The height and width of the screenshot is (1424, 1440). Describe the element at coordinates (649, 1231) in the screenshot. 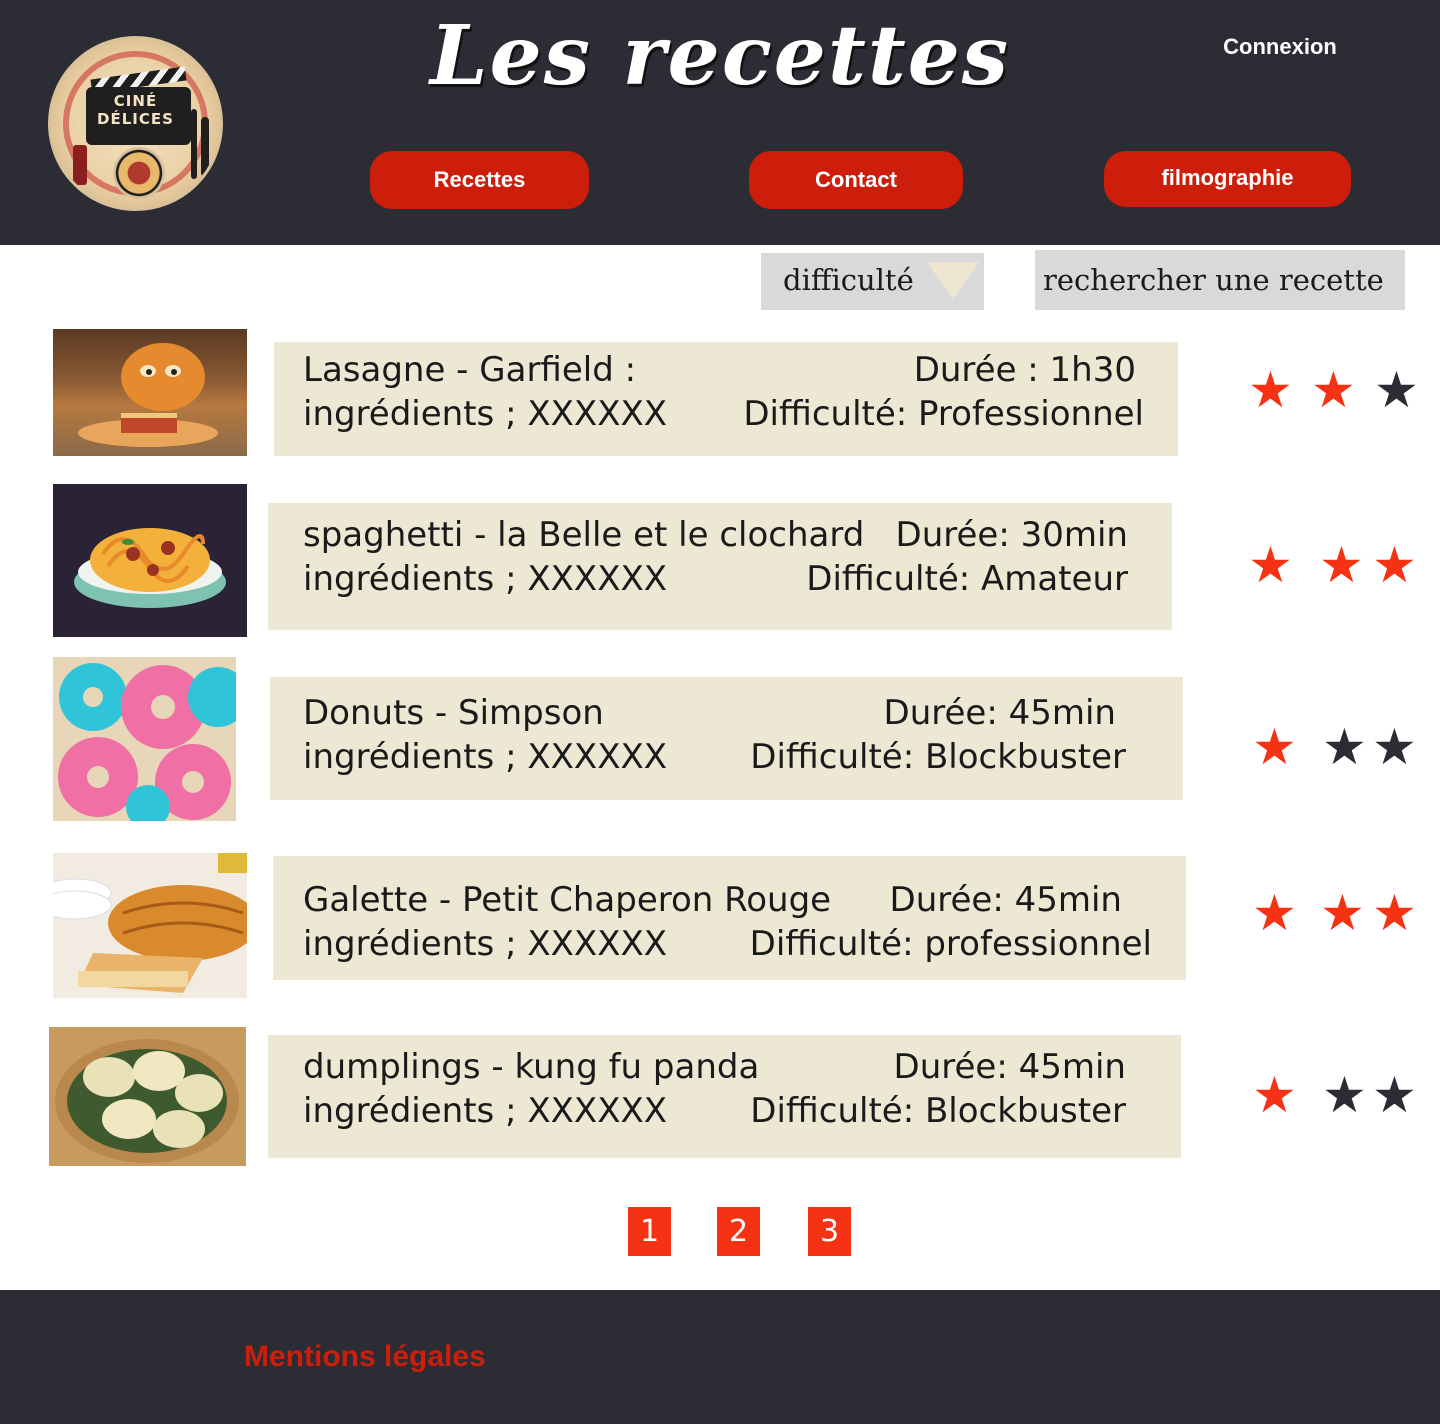

I see `pagination-page-1: 1` at that location.